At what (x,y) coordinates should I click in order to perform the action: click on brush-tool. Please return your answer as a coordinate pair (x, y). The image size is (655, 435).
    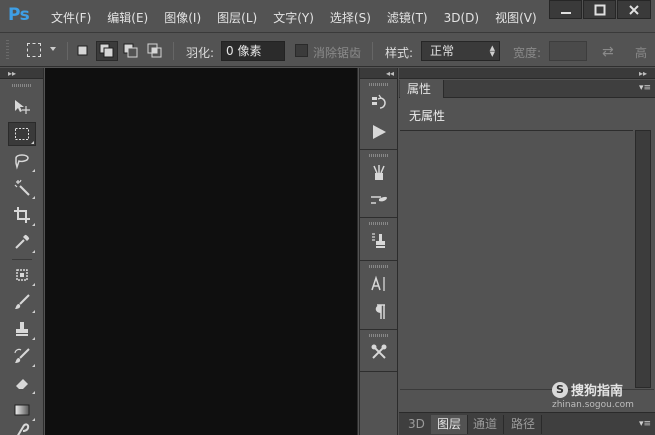
    Looking at the image, I should click on (22, 302).